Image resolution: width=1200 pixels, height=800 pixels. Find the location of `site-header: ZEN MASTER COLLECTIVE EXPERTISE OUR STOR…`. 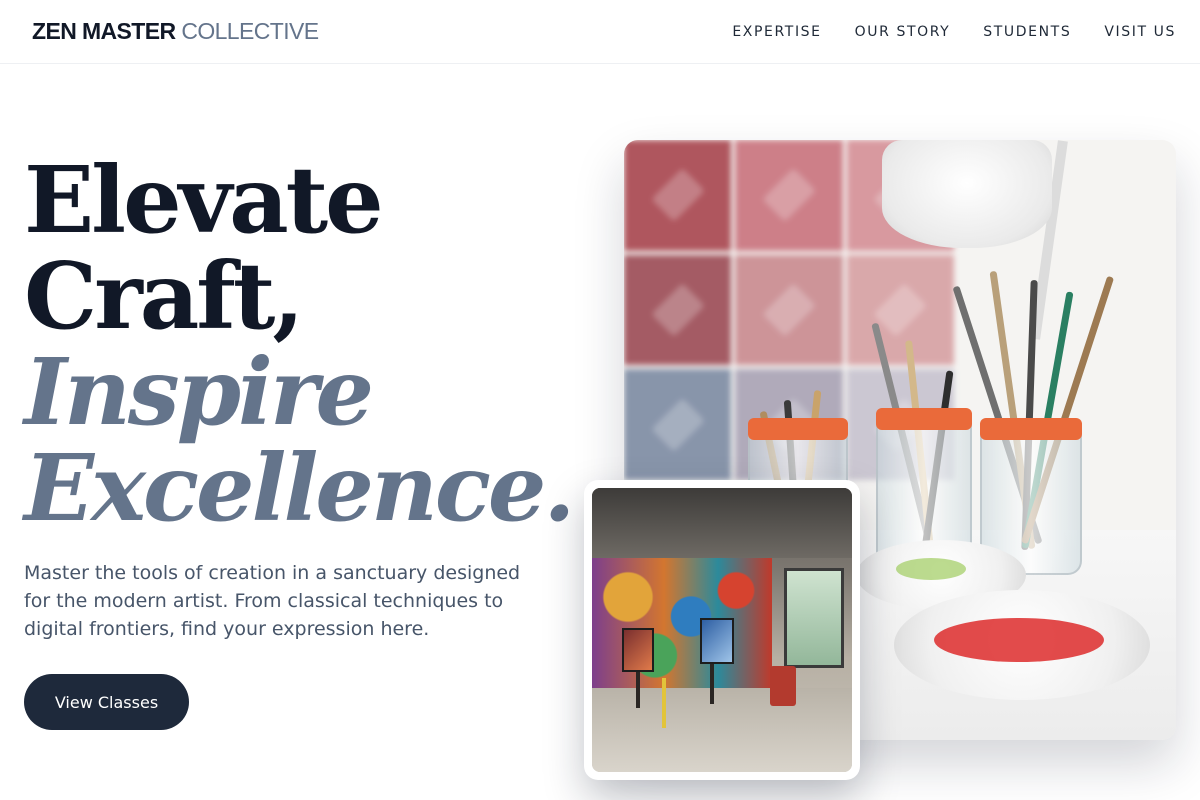

site-header: ZEN MASTER COLLECTIVE EXPERTISE OUR STOR… is located at coordinates (600, 32).